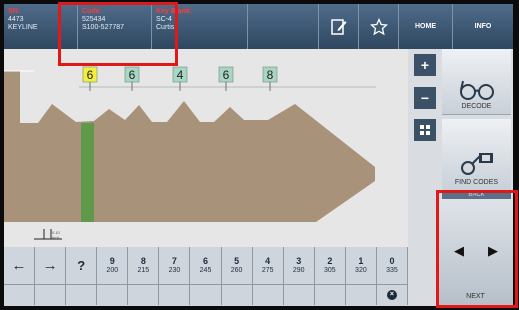 The image size is (519, 310). I want to click on info-button: INFO, so click(483, 26).